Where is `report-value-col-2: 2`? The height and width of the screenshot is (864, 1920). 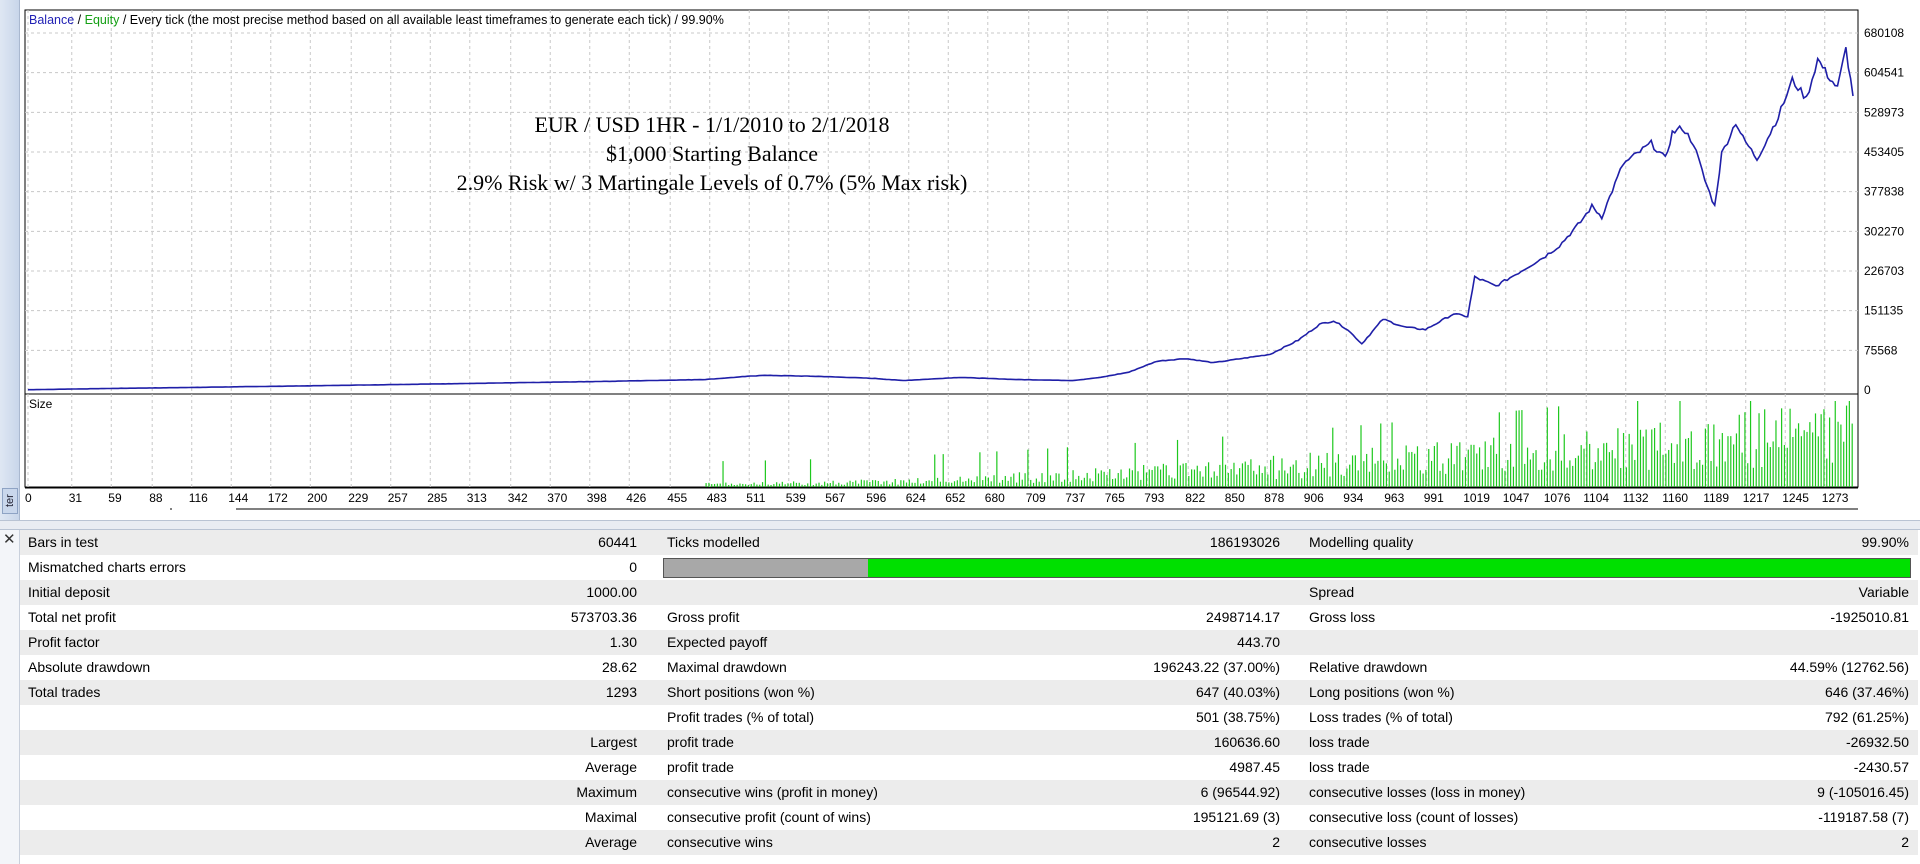 report-value-col-2: 2 is located at coordinates (1276, 842).